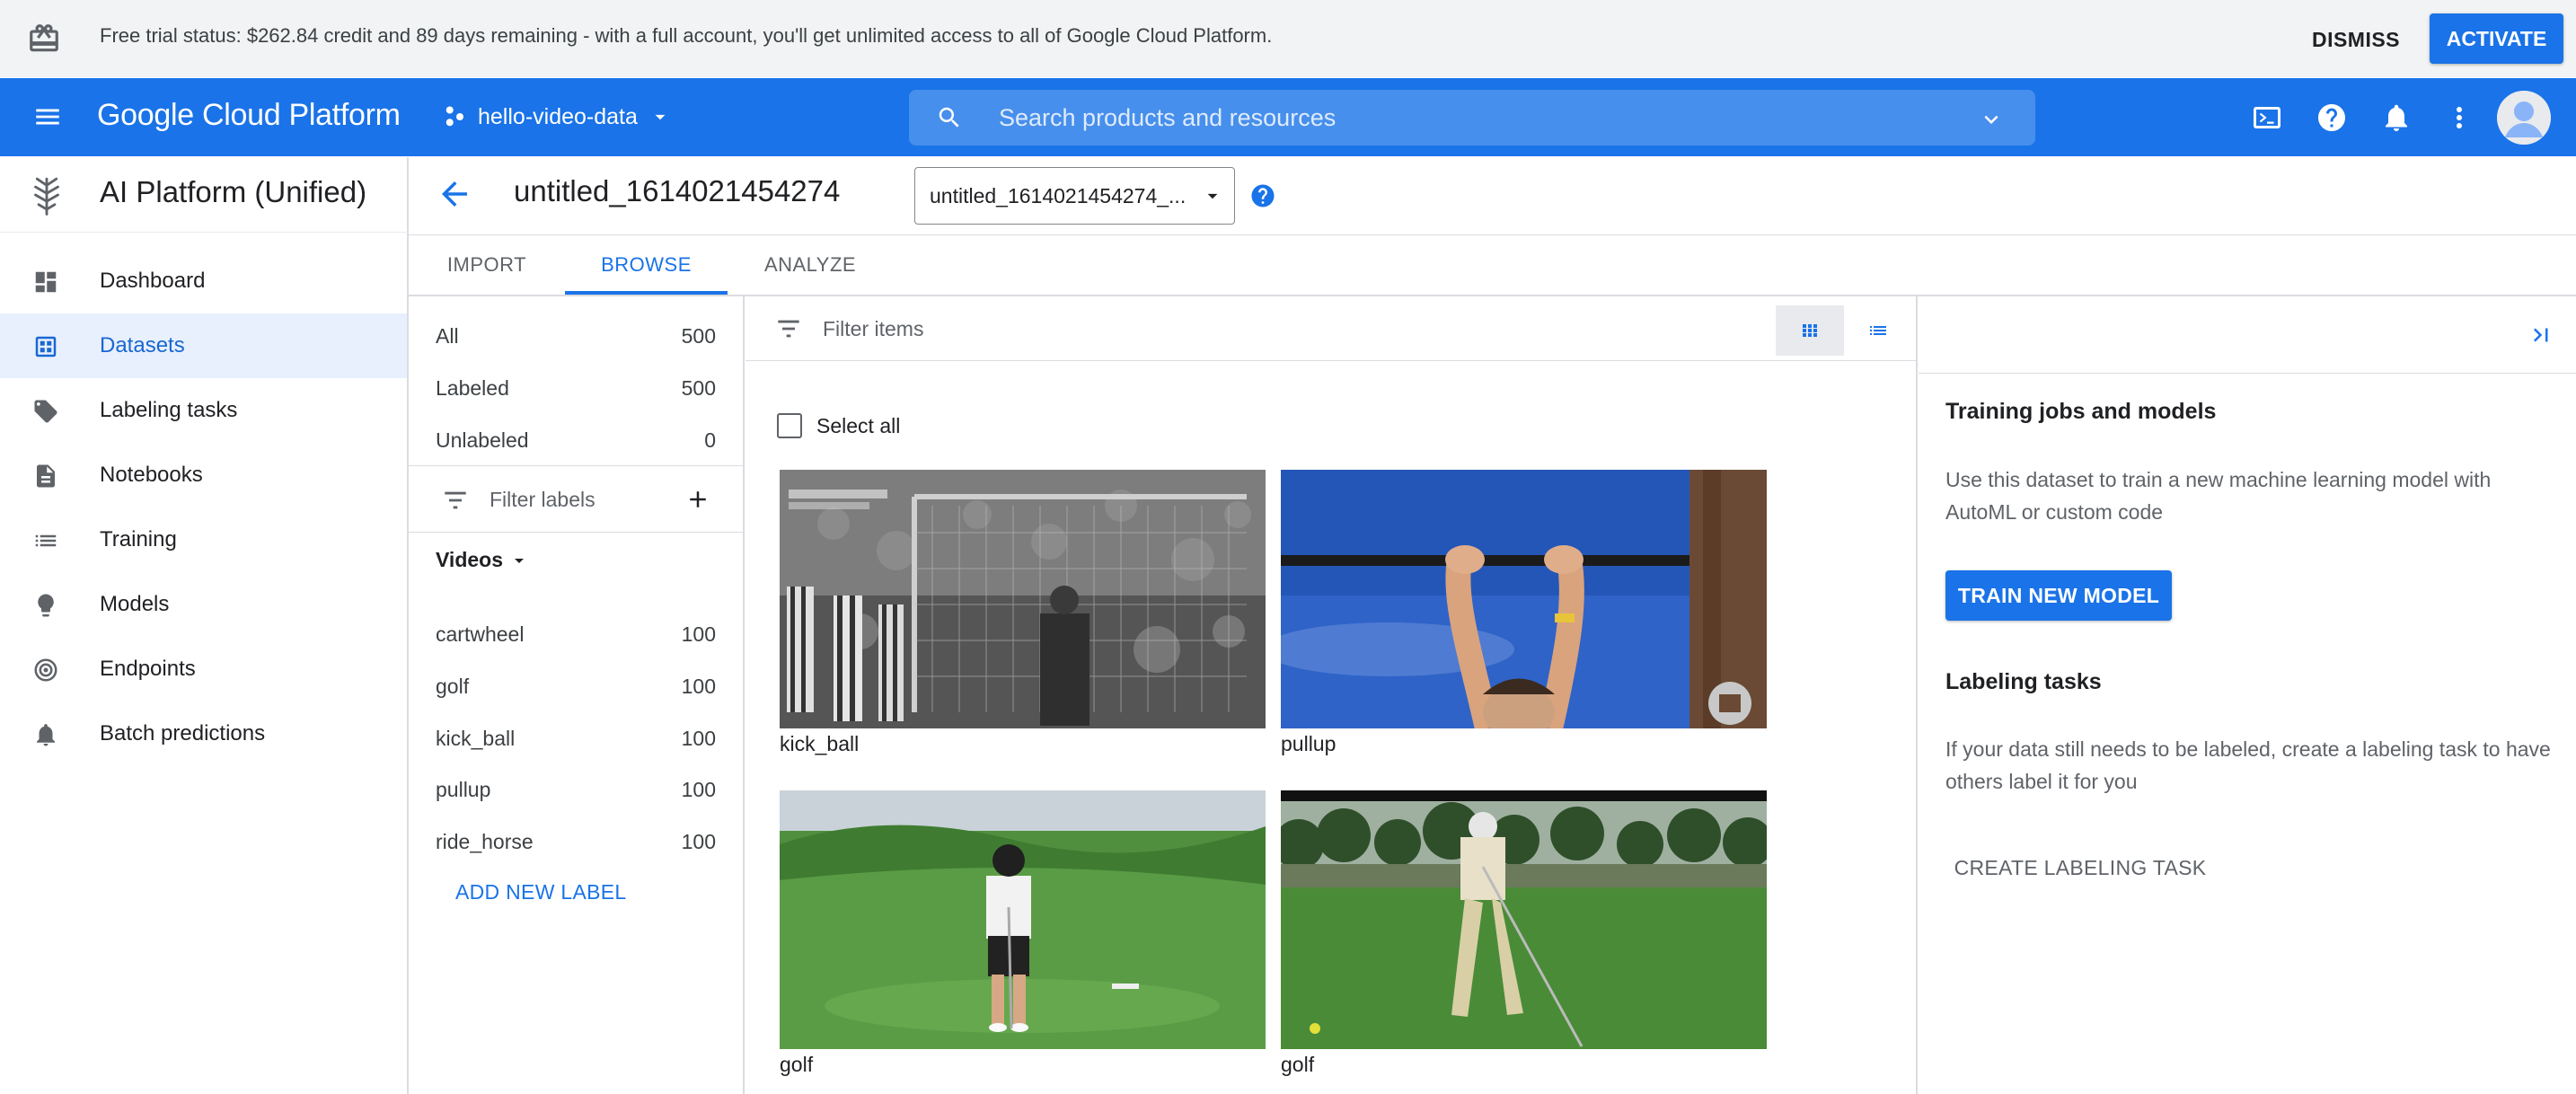  I want to click on tab-browse: BROWSE, so click(646, 265).